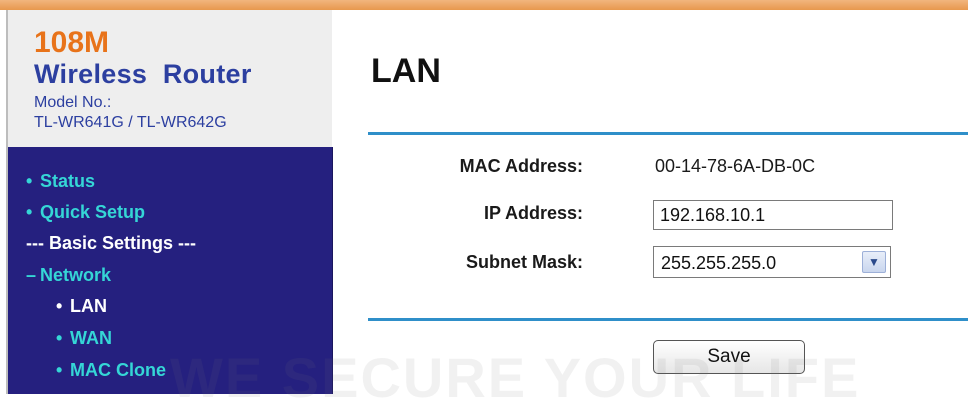 Image resolution: width=968 pixels, height=410 pixels. Describe the element at coordinates (93, 212) in the screenshot. I see `sidebar-item-label: Quick Setup` at that location.